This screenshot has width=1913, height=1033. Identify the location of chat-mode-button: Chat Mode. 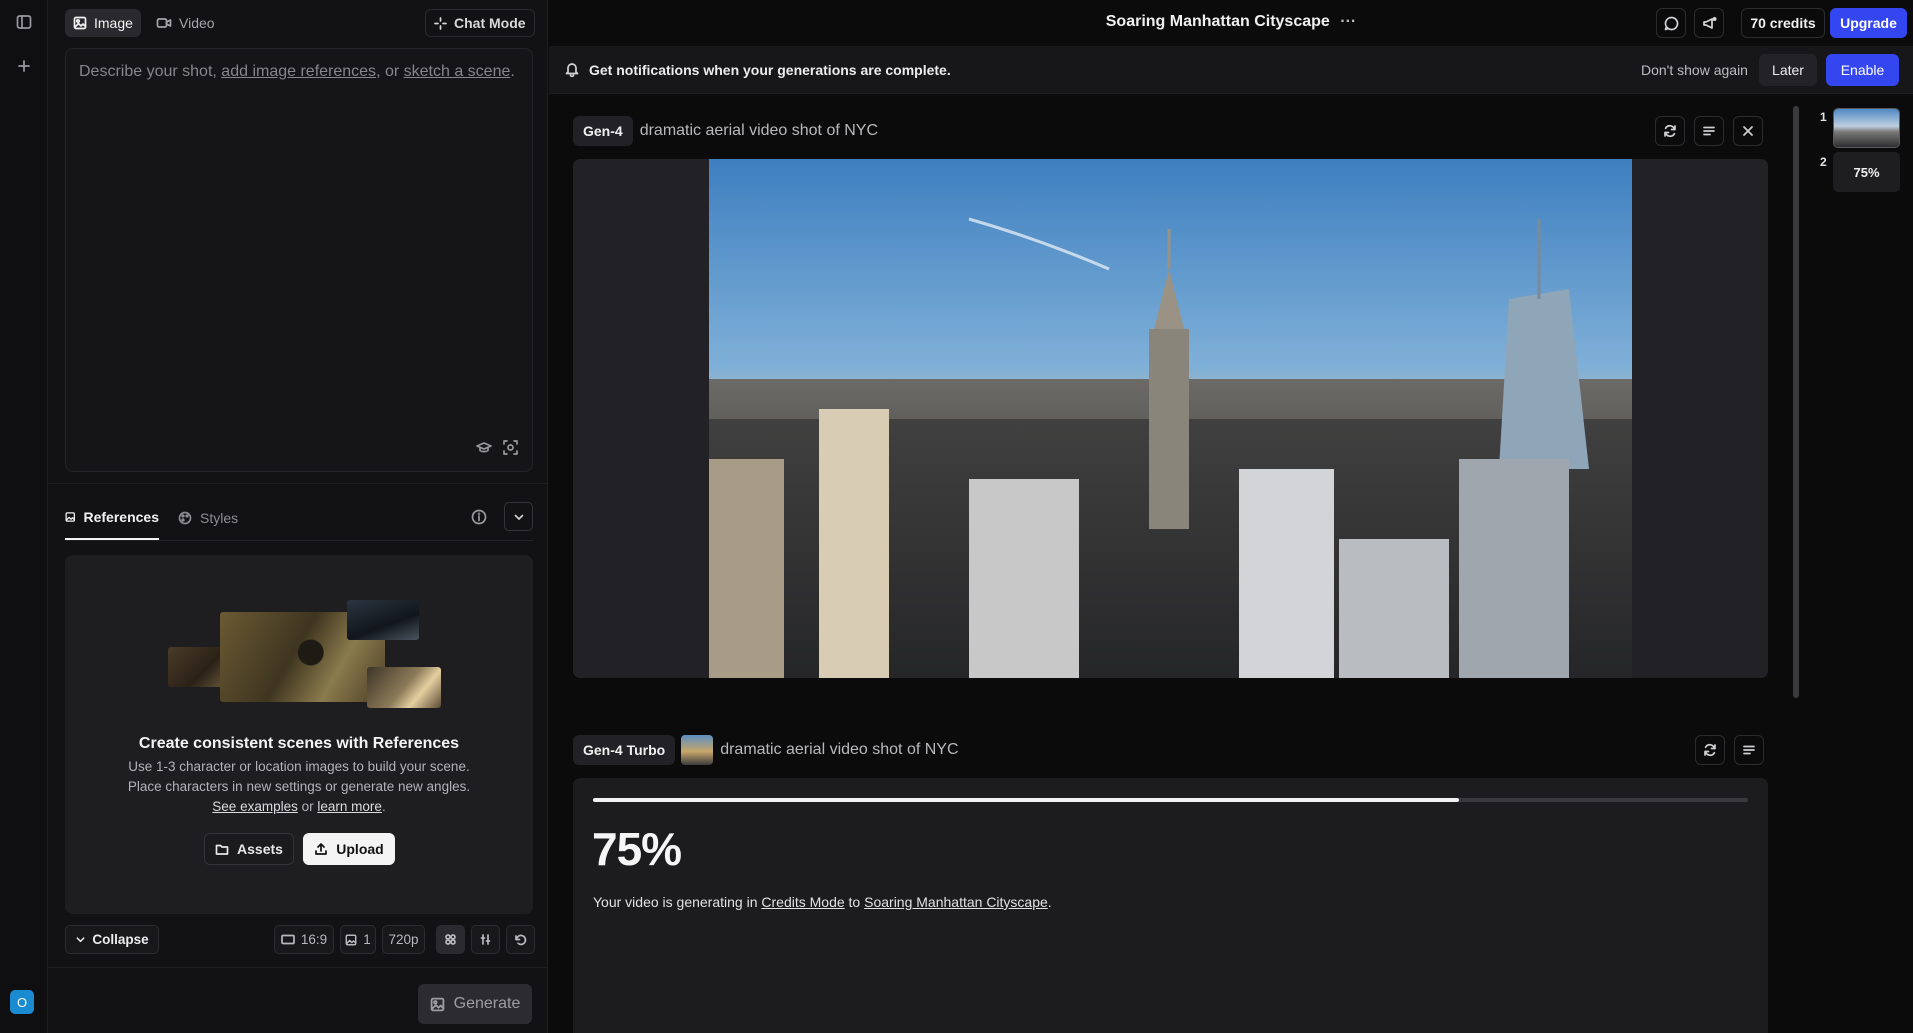
(480, 23).